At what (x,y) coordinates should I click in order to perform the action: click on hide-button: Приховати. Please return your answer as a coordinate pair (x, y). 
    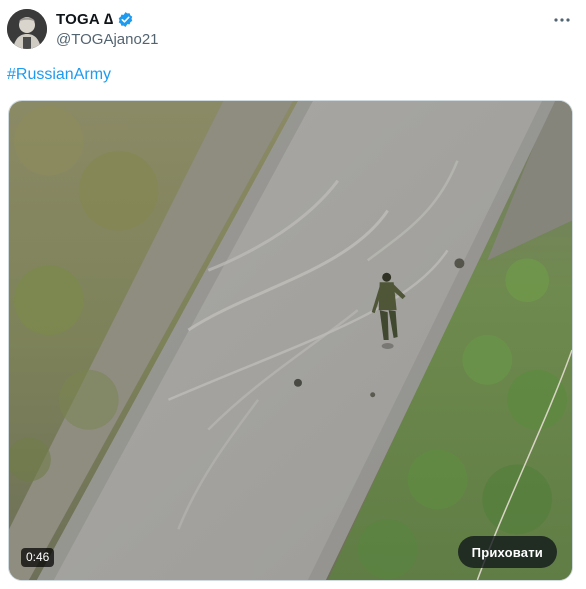
    Looking at the image, I should click on (507, 552).